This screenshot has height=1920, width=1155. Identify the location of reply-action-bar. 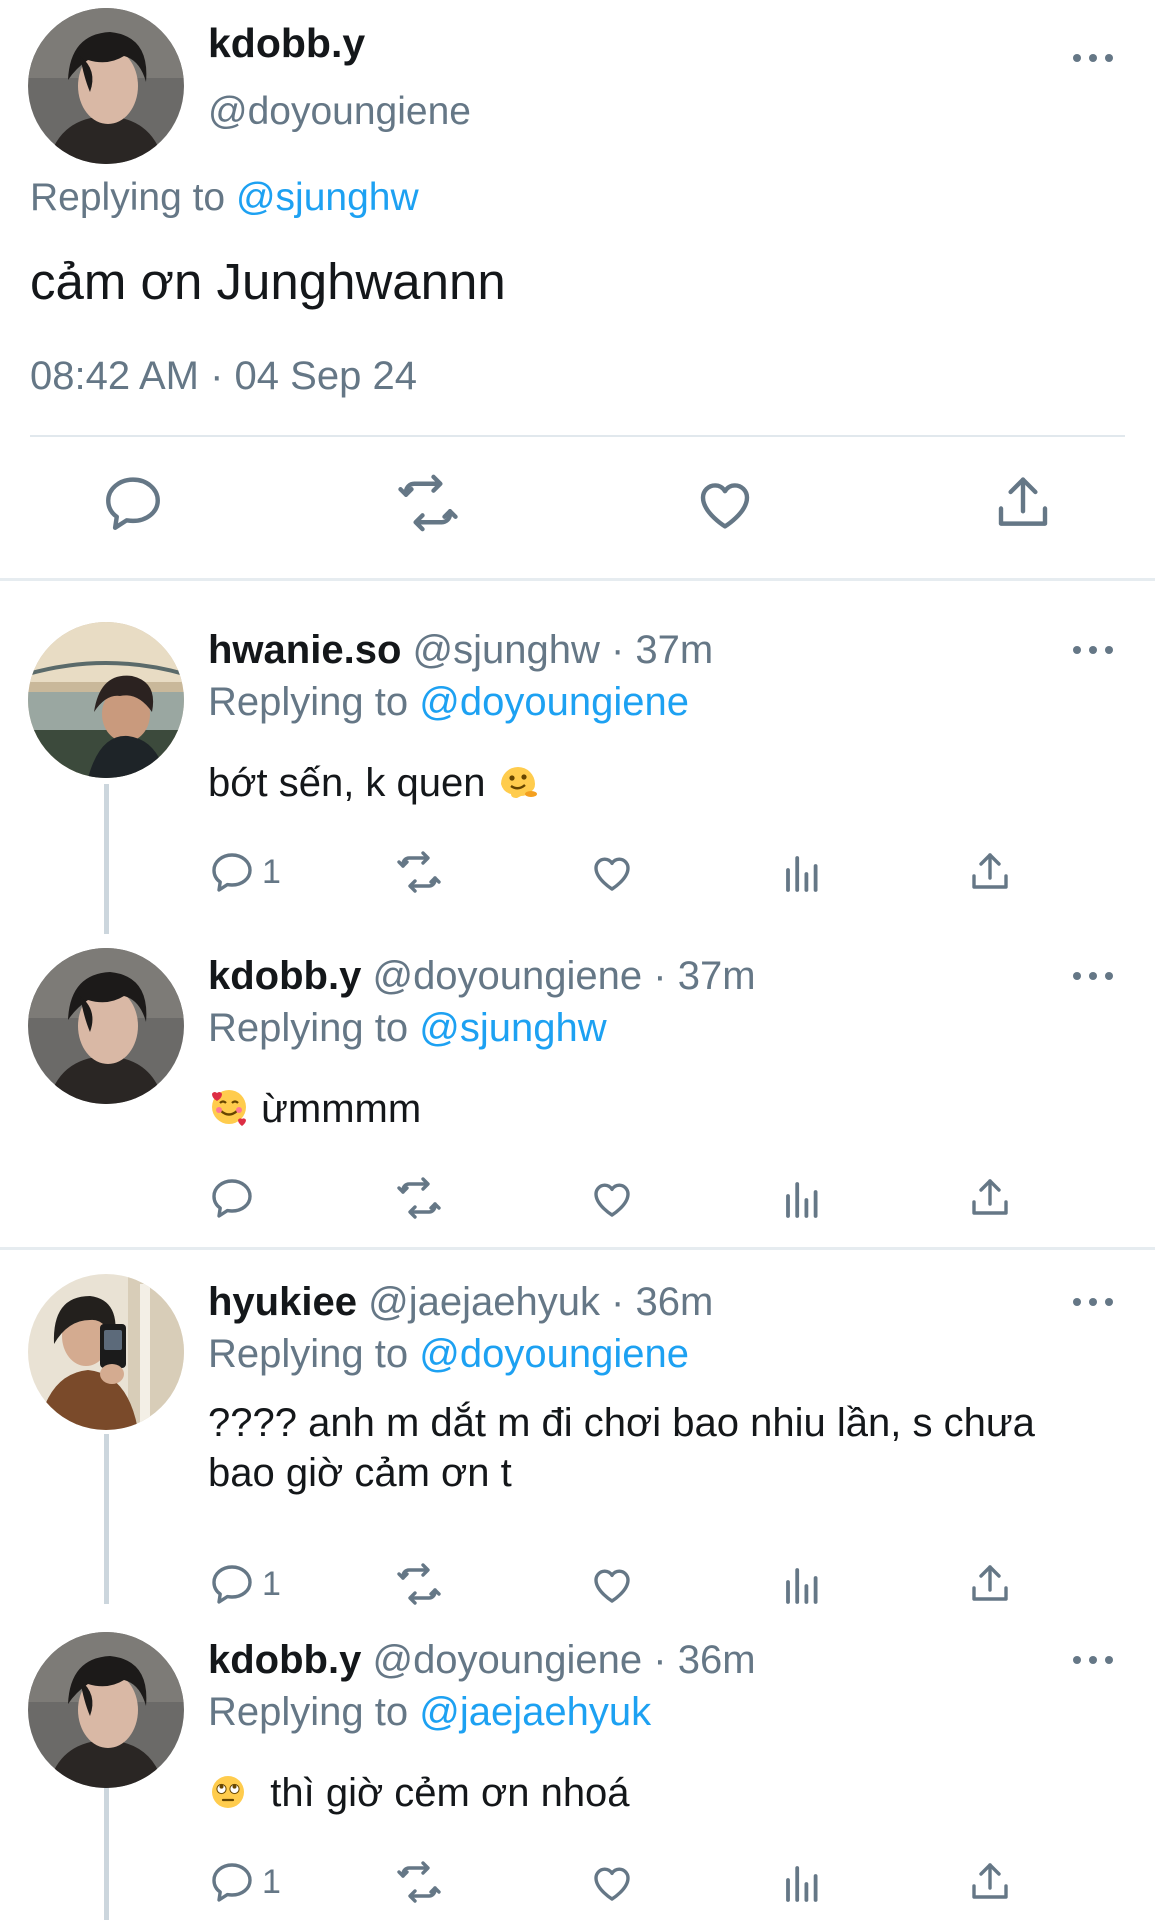
(577, 1198).